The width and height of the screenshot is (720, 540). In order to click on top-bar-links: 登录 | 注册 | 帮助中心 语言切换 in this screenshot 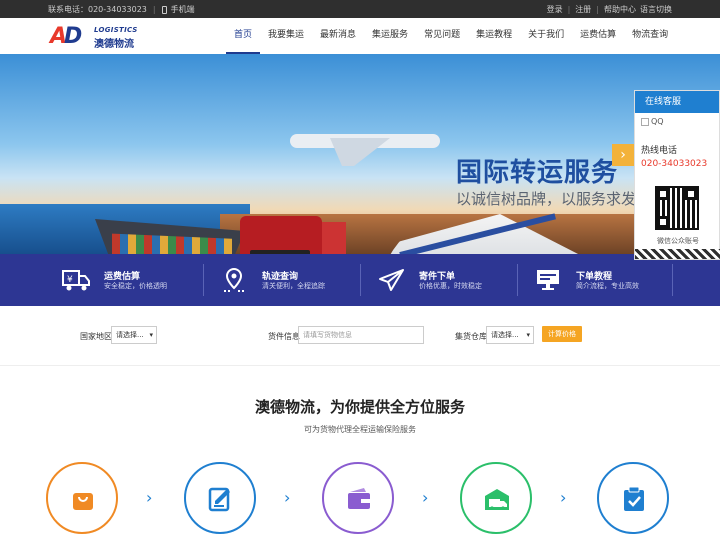, I will do `click(609, 9)`.